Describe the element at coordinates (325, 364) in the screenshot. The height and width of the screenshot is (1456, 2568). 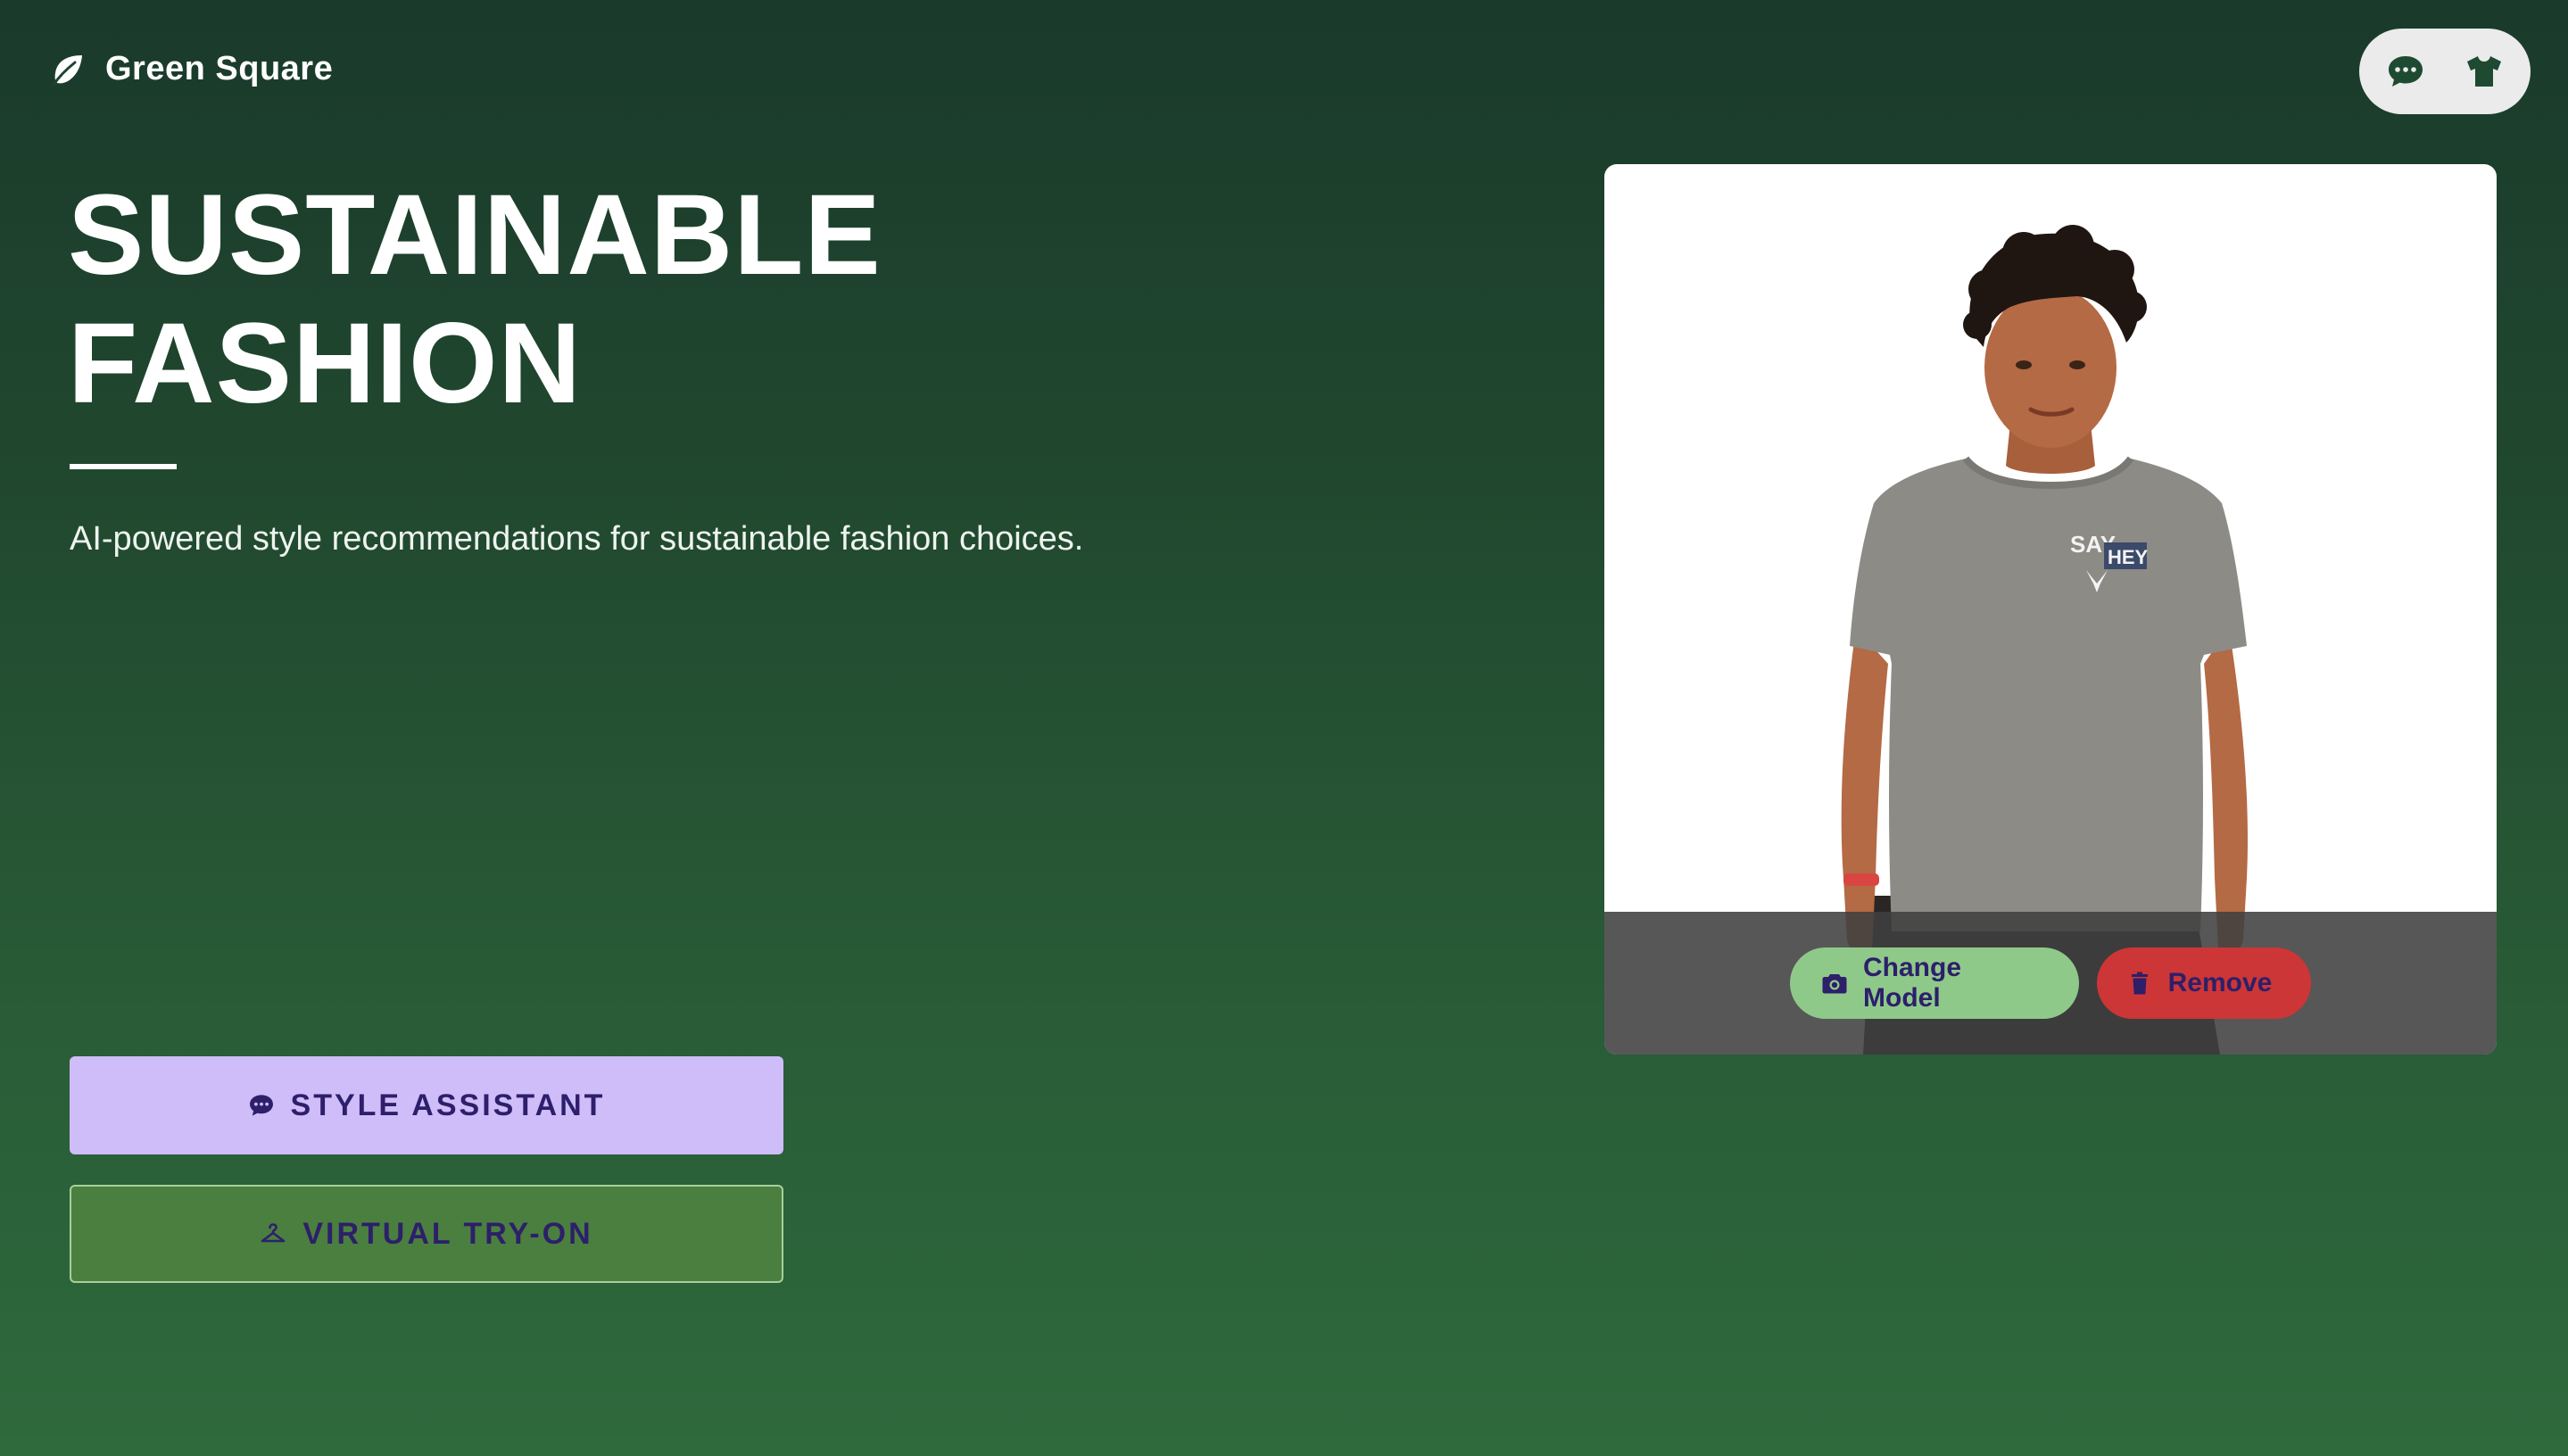
I see `hero-title-line2: FASHION` at that location.